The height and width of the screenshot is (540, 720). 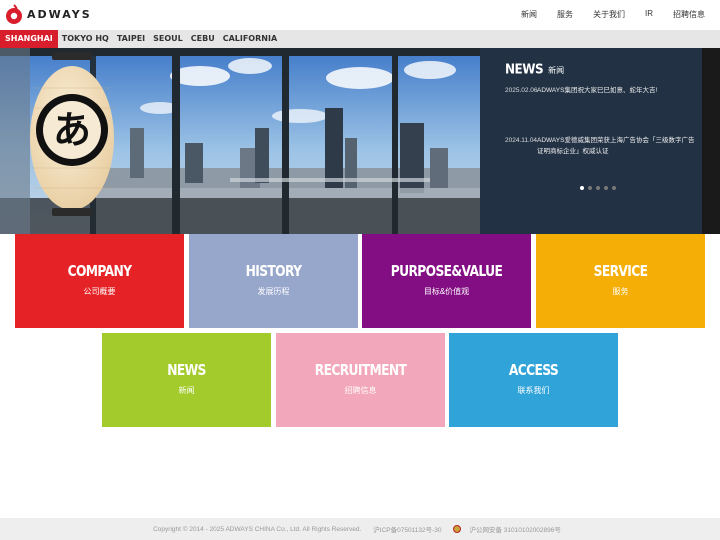 I want to click on news-date: 2024.11.04, so click(x=521, y=140).